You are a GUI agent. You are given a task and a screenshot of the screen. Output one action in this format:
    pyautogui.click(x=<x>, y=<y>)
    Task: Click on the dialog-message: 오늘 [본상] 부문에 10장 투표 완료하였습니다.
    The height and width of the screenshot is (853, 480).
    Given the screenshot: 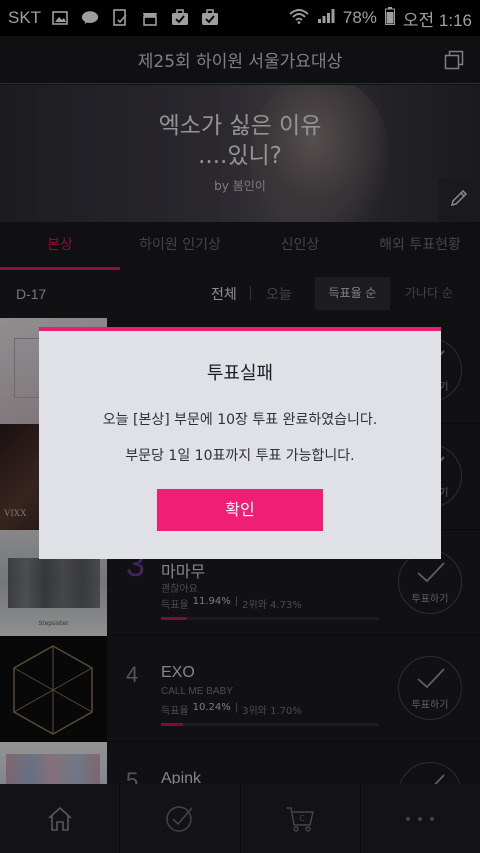 What is the action you would take?
    pyautogui.click(x=240, y=420)
    